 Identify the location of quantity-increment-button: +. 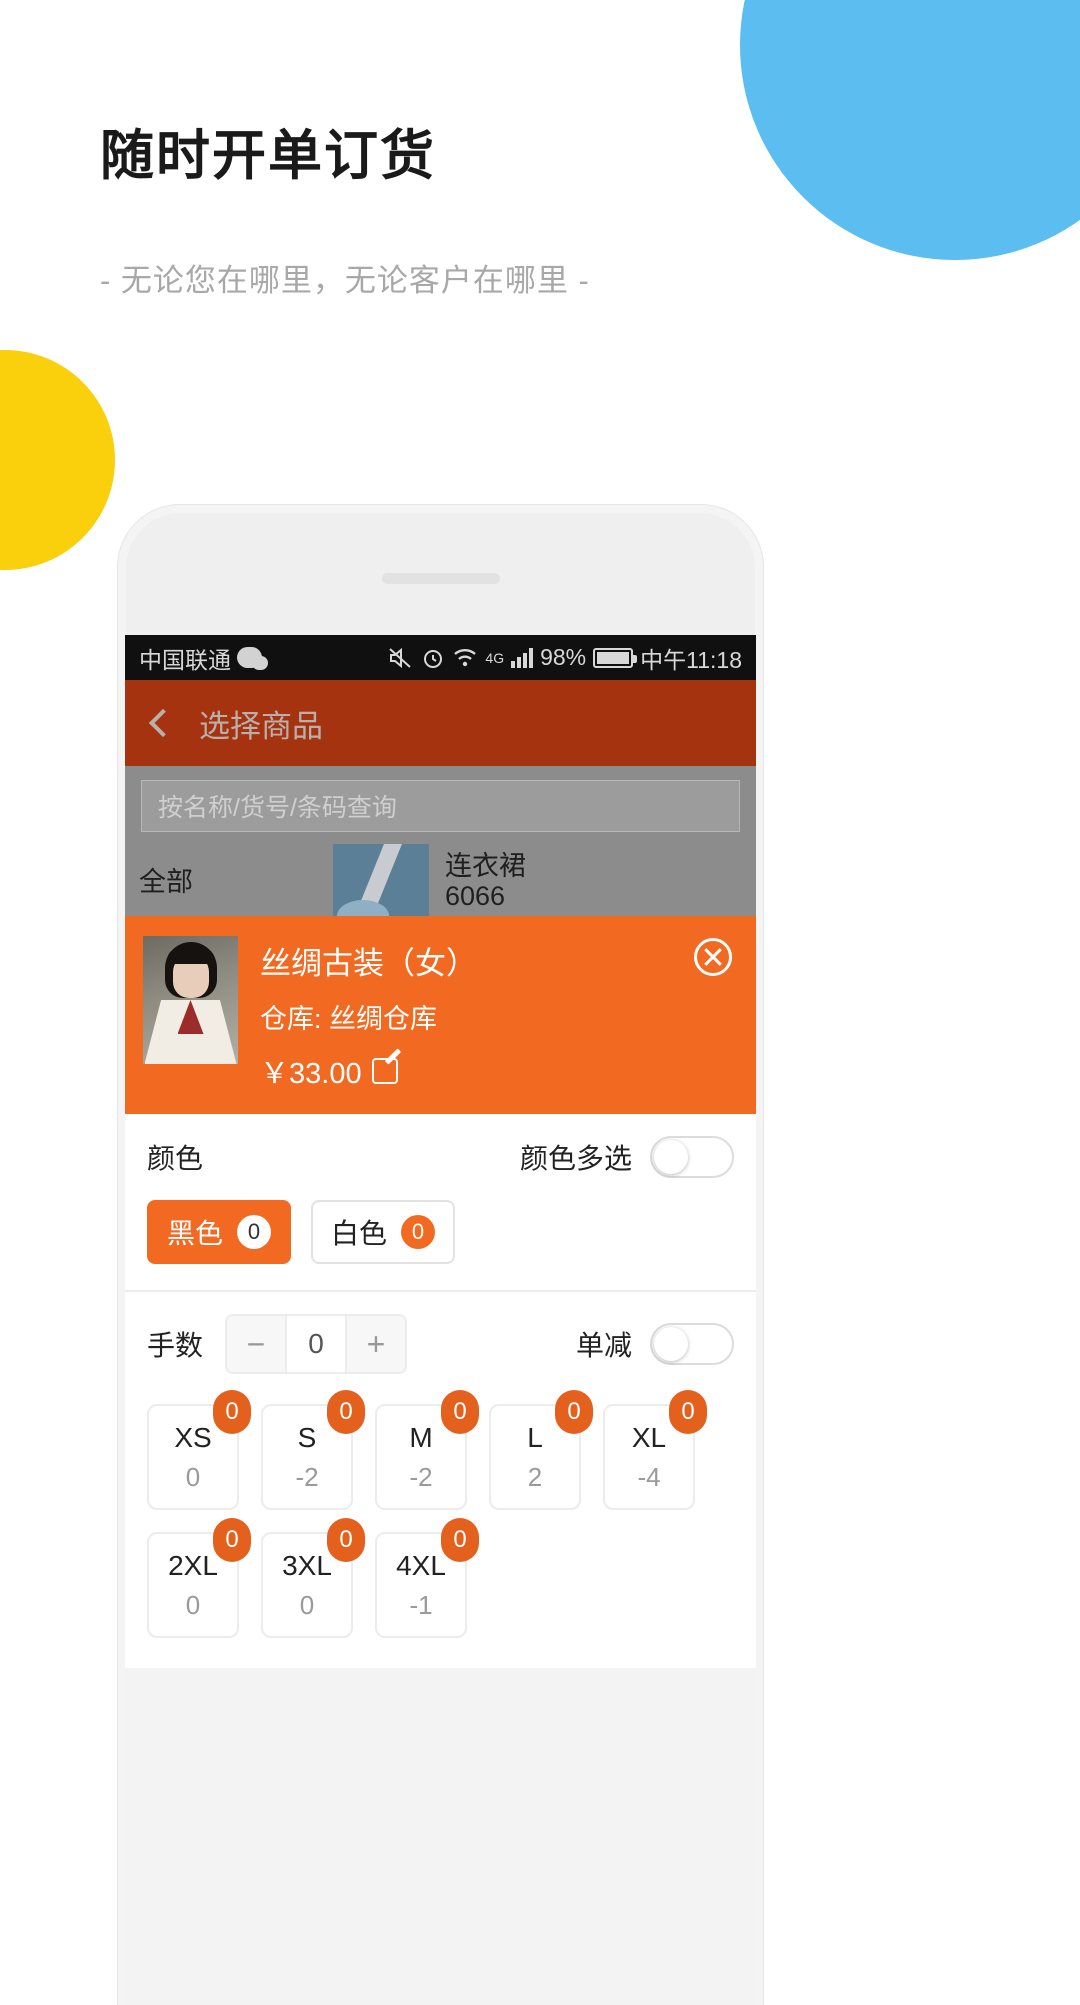
(376, 1344).